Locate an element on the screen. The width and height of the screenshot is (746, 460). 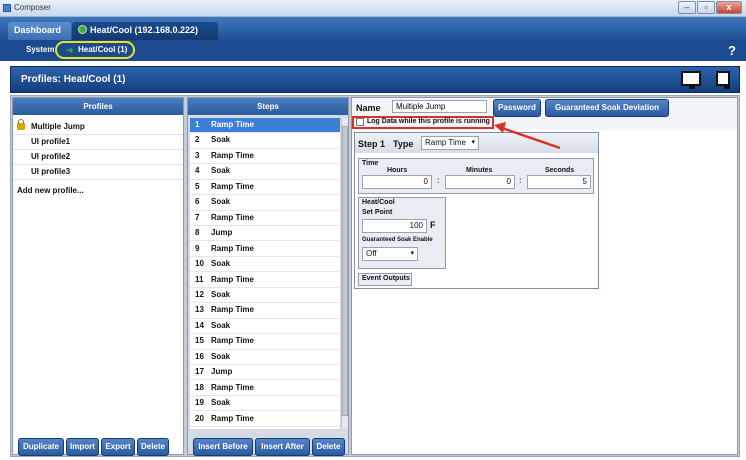
import-button: Import is located at coordinates (82, 447).